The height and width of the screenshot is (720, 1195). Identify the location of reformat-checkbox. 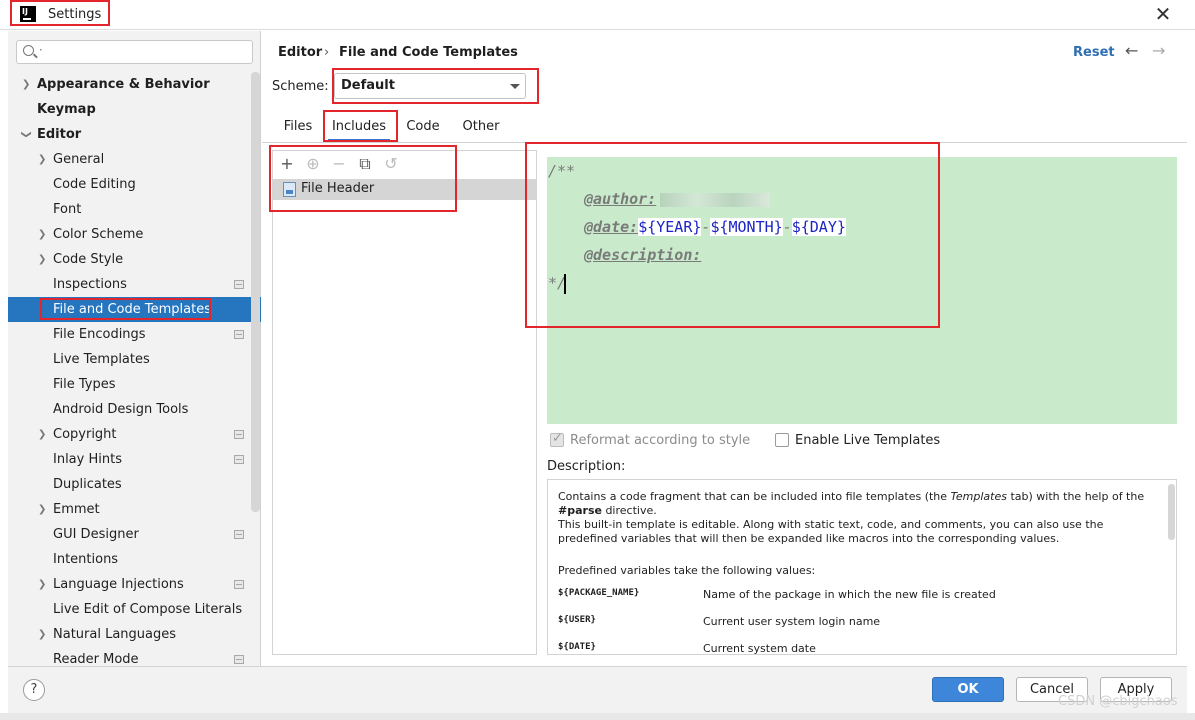
(557, 439).